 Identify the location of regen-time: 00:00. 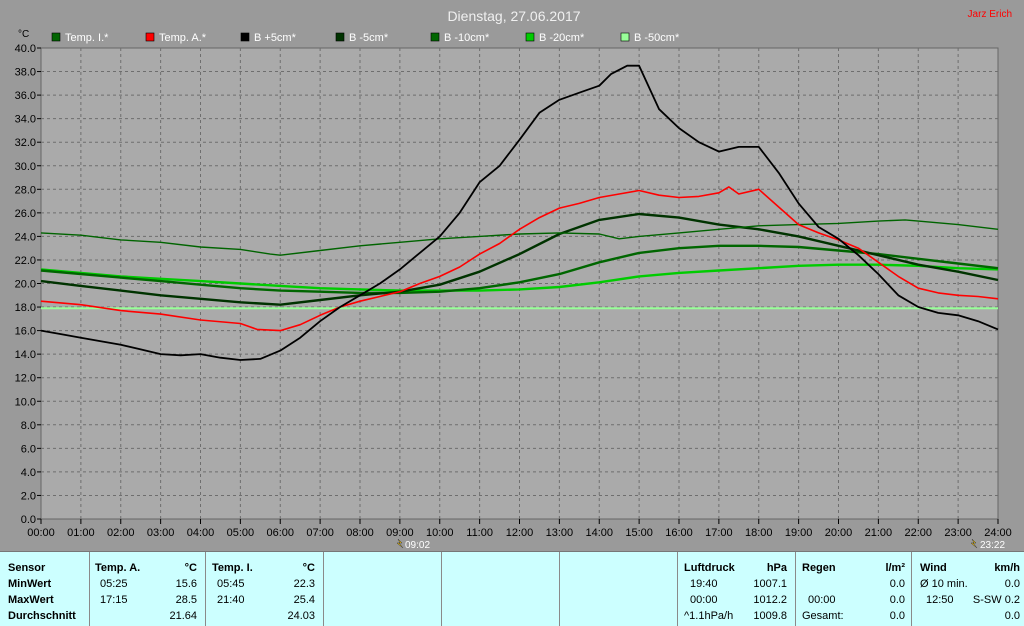
(822, 600).